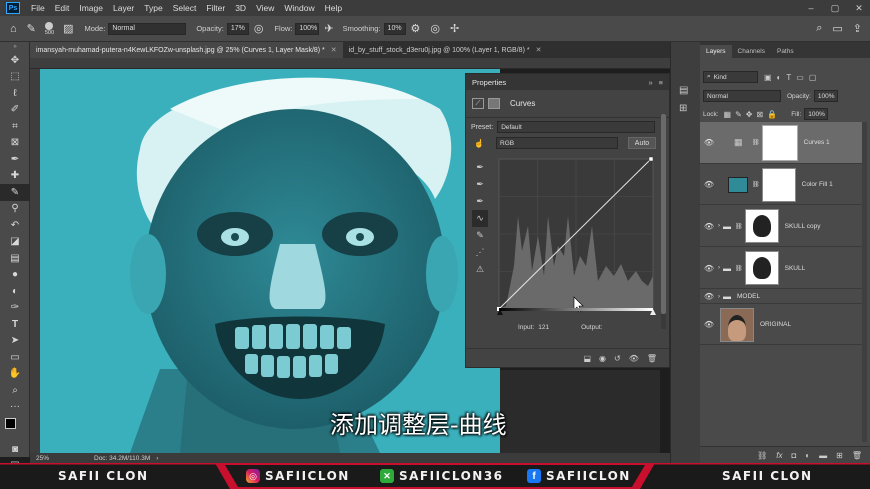 The width and height of the screenshot is (870, 489). I want to click on foreground-color-swatch, so click(10, 423).